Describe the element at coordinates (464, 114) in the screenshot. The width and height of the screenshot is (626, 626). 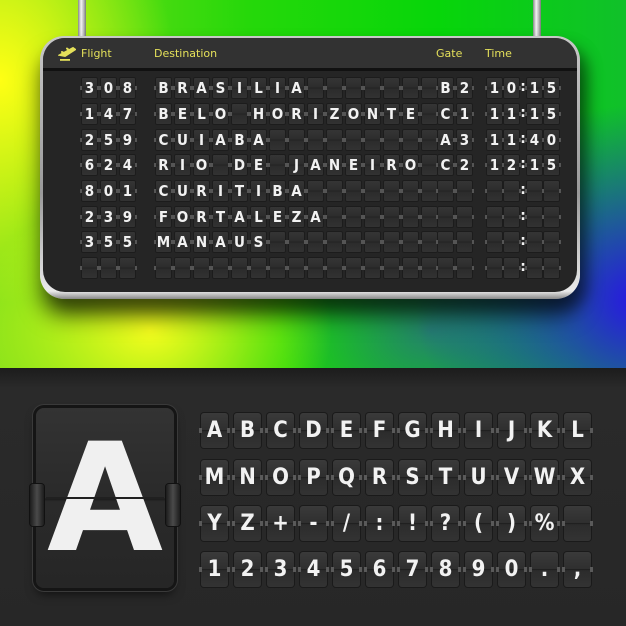
I see `gate-tile: 1` at that location.